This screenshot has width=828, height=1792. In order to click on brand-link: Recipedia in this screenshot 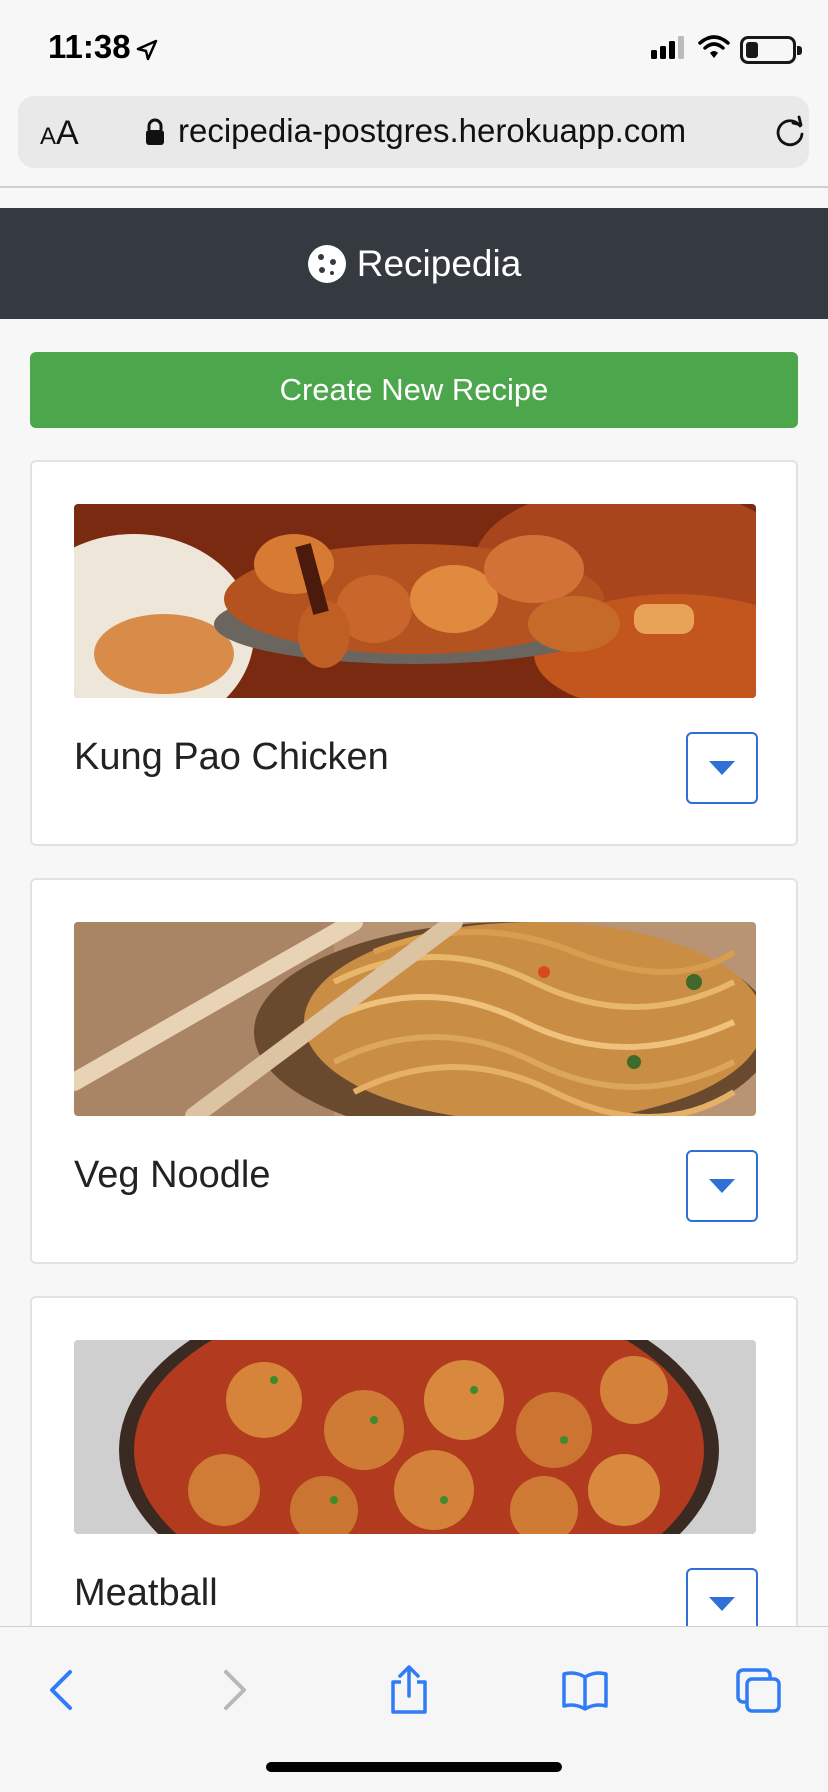, I will do `click(414, 263)`.